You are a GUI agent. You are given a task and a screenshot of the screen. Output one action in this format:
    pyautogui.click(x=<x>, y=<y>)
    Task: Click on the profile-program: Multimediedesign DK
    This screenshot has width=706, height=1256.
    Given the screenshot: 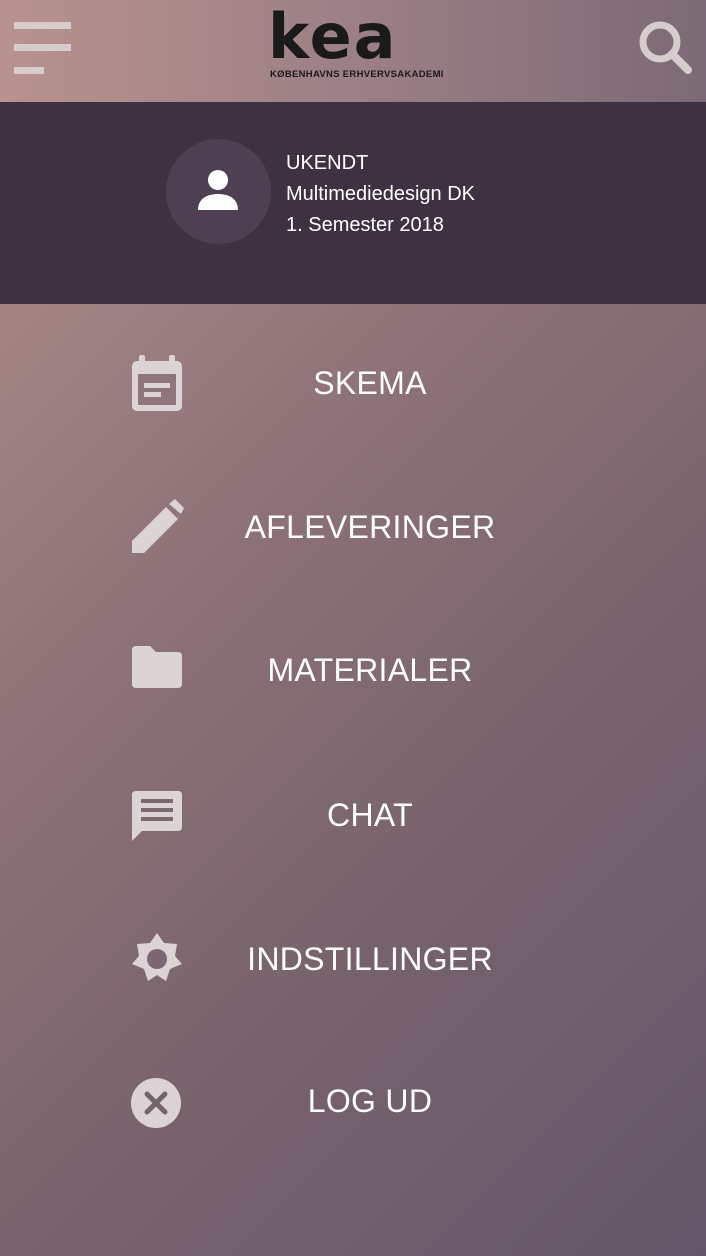 What is the action you would take?
    pyautogui.click(x=380, y=194)
    